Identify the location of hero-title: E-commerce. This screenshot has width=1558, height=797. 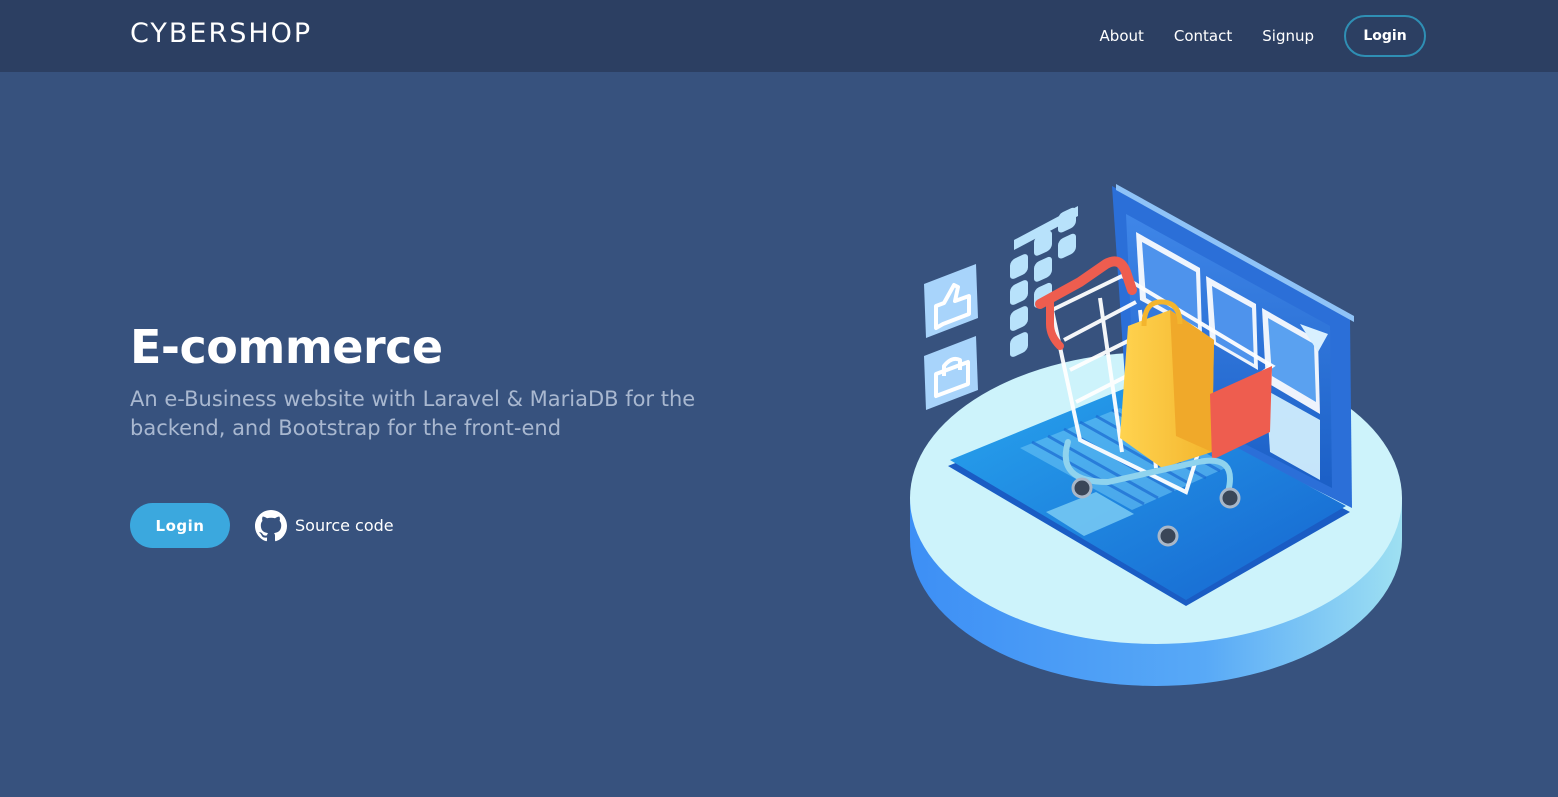
(286, 347).